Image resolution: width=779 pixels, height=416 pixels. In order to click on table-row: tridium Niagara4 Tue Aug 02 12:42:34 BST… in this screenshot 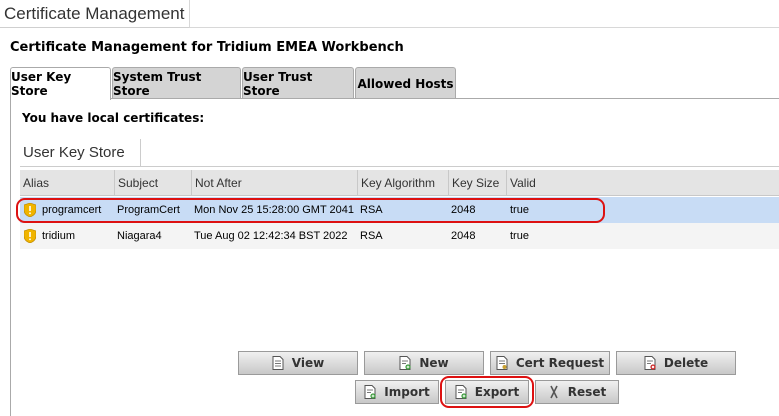, I will do `click(399, 236)`.